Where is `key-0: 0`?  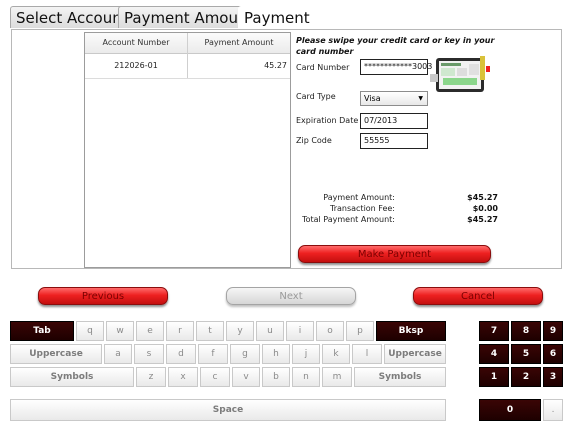 key-0: 0 is located at coordinates (510, 410).